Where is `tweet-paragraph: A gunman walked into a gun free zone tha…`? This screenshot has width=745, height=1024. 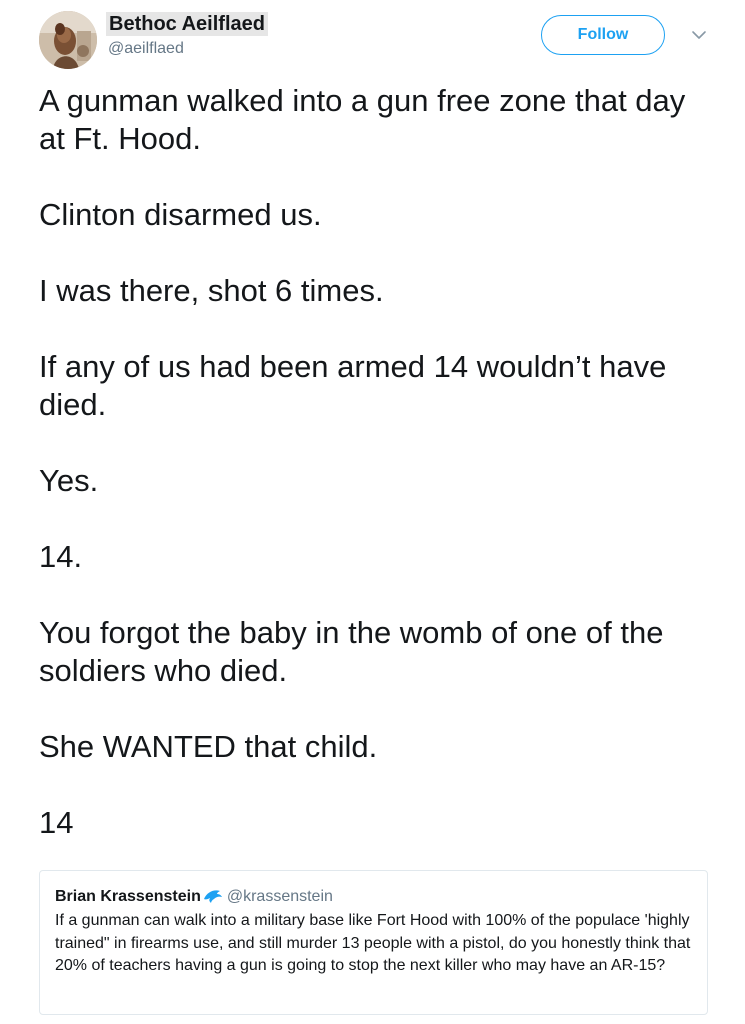 tweet-paragraph: A gunman walked into a gun free zone tha… is located at coordinates (362, 119).